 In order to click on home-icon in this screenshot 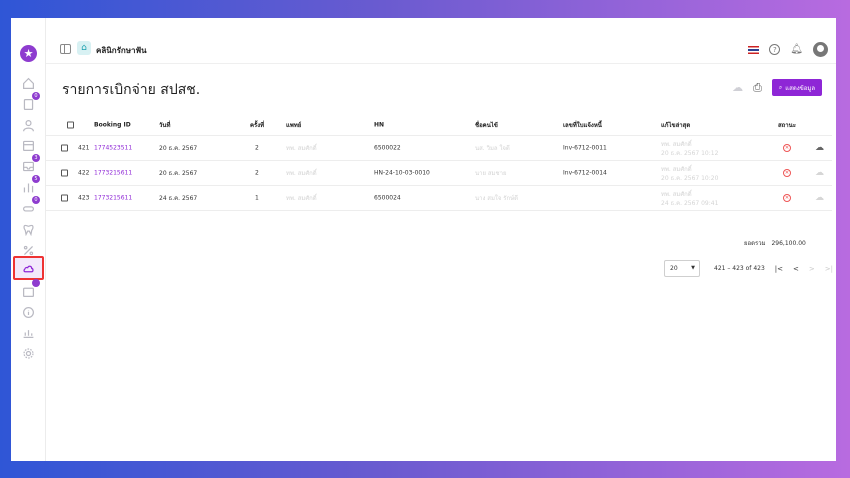, I will do `click(28, 83)`.